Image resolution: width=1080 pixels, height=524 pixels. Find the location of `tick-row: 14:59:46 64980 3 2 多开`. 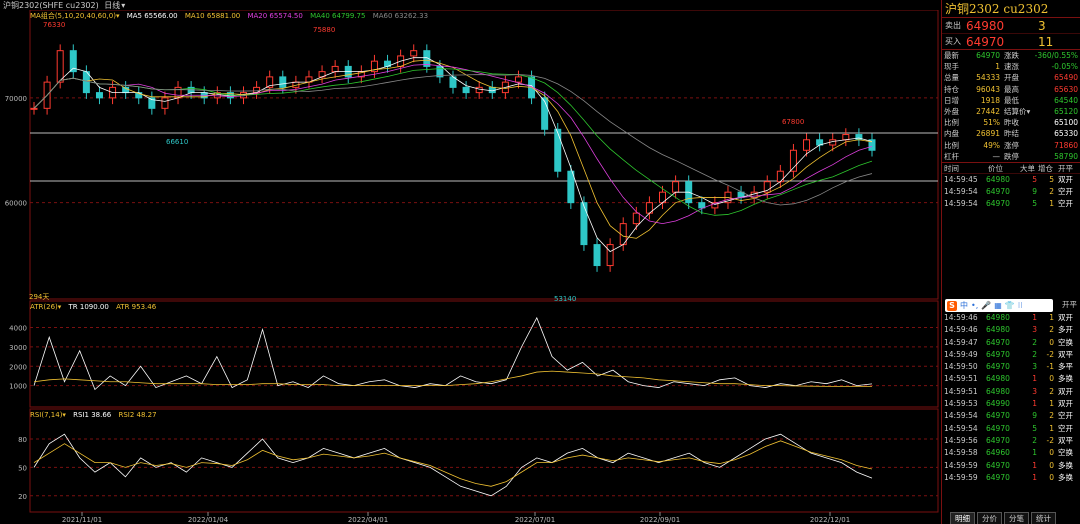

tick-row: 14:59:46 64980 3 2 多开 is located at coordinates (1011, 330).